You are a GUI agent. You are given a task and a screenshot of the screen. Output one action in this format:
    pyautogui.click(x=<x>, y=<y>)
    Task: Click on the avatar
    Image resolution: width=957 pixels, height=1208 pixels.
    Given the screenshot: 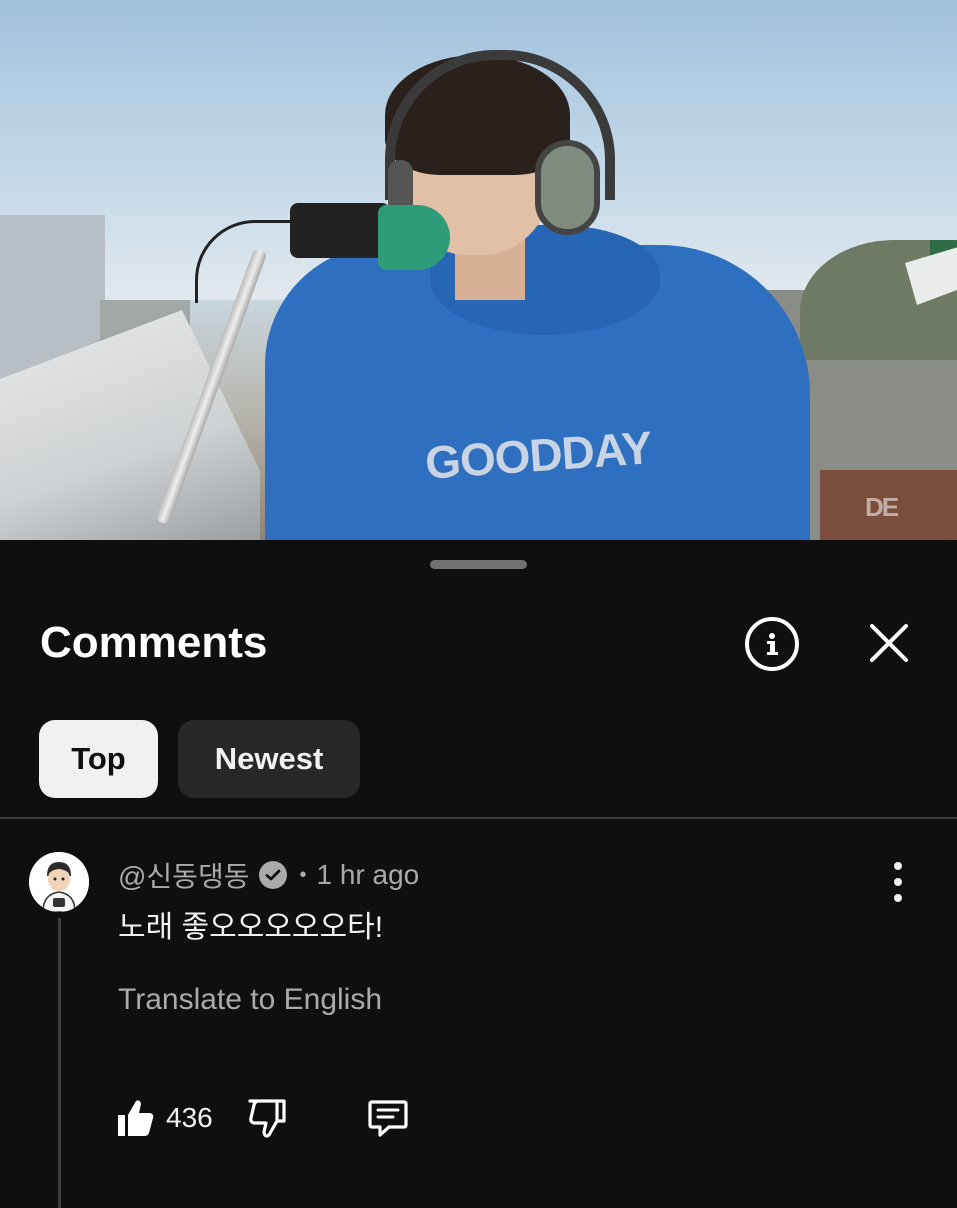 What is the action you would take?
    pyautogui.click(x=59, y=882)
    